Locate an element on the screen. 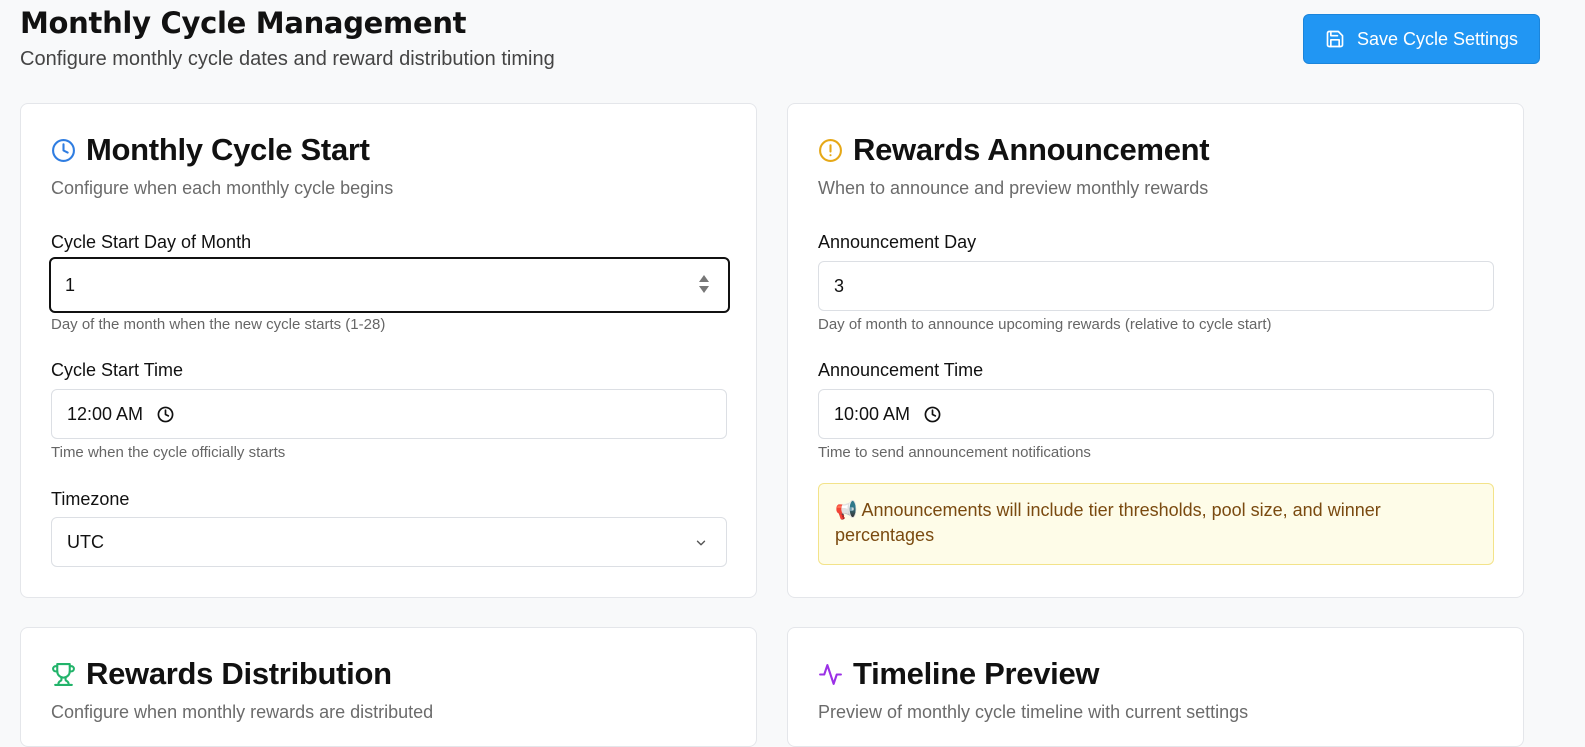 The height and width of the screenshot is (747, 1585). announcement-day-input: 3 is located at coordinates (1156, 286).